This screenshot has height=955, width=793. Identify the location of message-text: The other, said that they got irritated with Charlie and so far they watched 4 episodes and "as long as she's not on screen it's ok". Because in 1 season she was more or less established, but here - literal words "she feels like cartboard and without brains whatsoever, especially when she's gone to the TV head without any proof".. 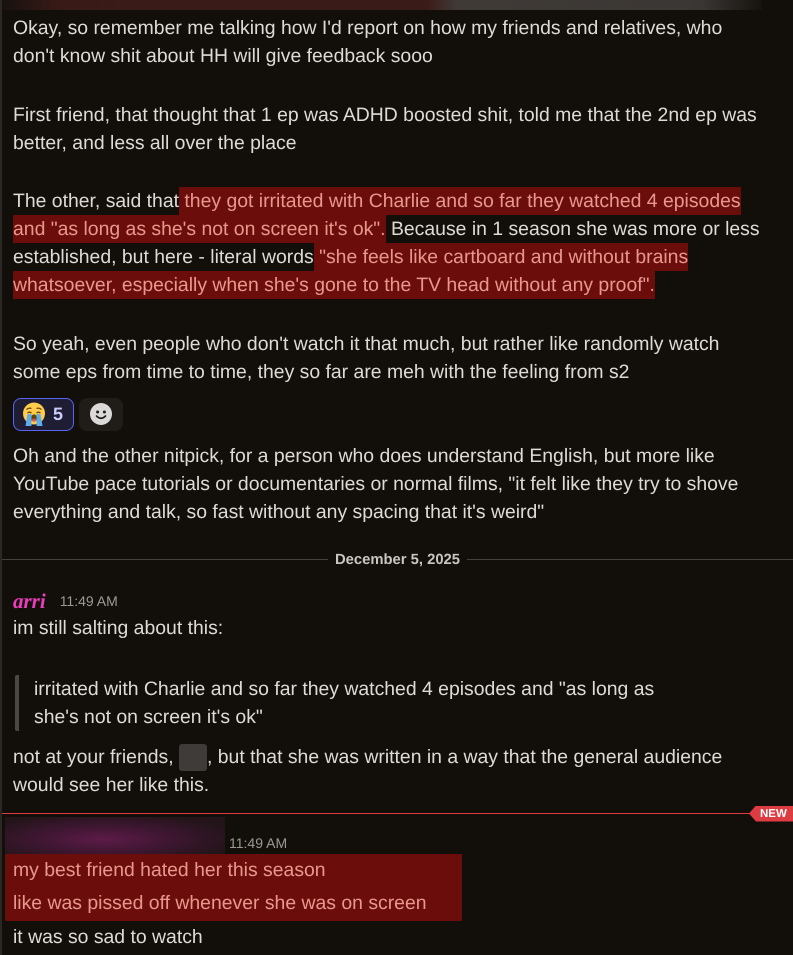
(390, 243).